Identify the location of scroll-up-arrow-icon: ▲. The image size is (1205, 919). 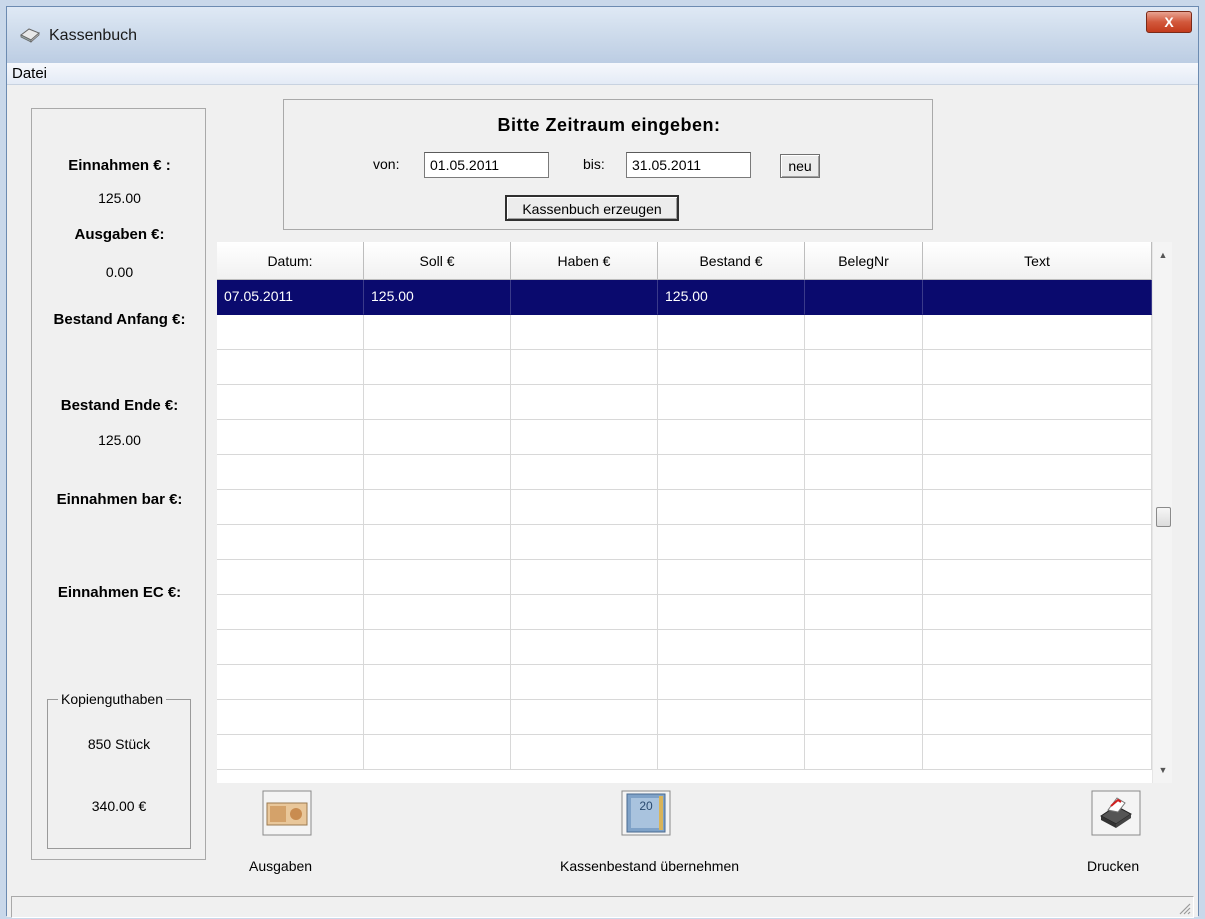
(1162, 255).